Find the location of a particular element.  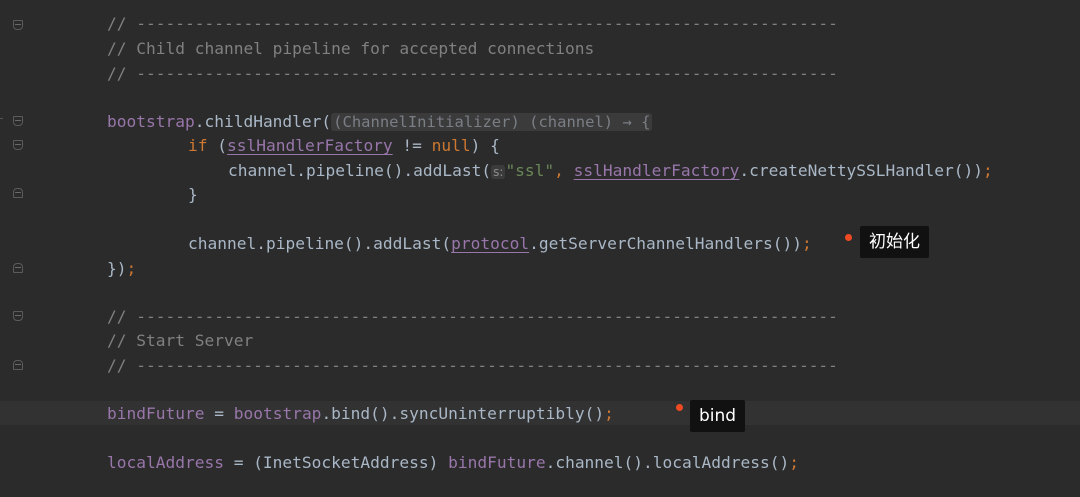

code-token: }) is located at coordinates (117, 268).